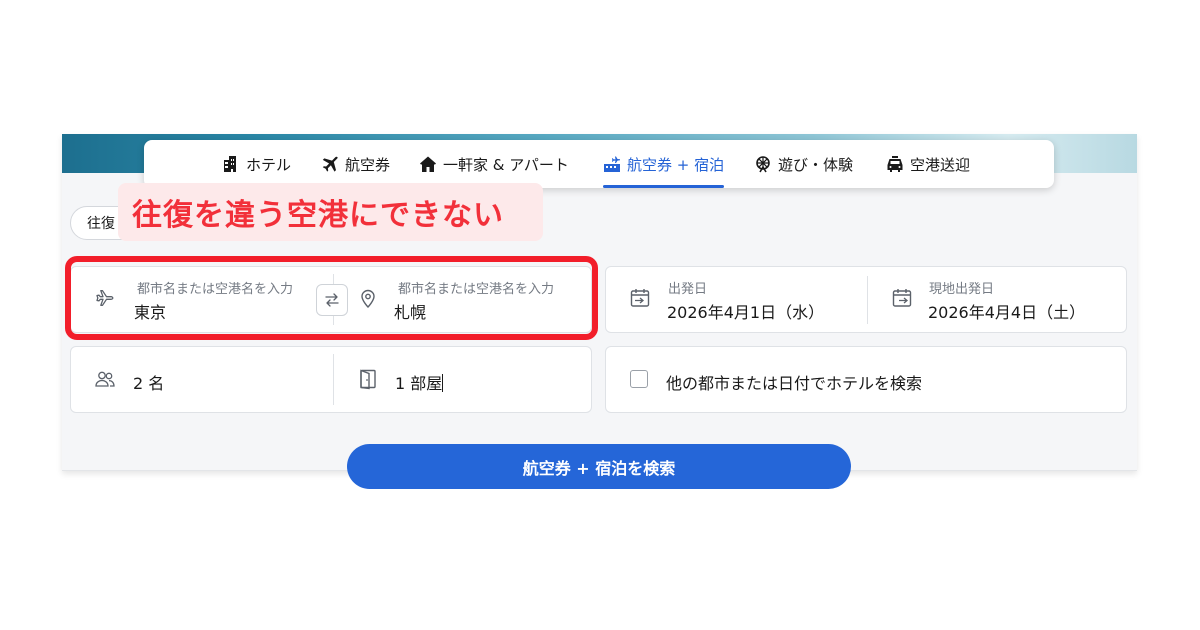 The image size is (1200, 630). Describe the element at coordinates (746, 312) in the screenshot. I see `depart-value: 2026年4月1日（水）` at that location.